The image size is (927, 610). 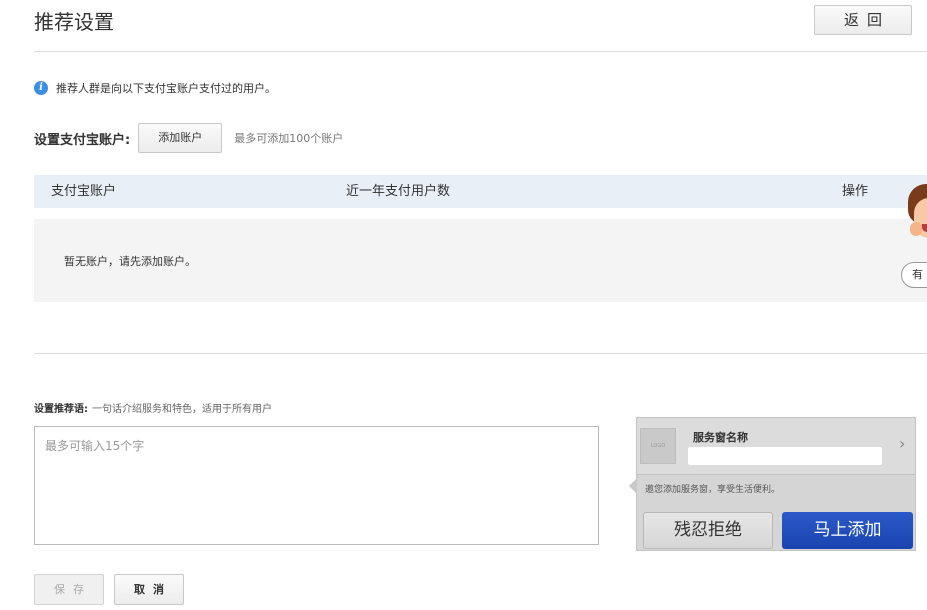 What do you see at coordinates (855, 191) in the screenshot?
I see `column-header-operation: 操作` at bounding box center [855, 191].